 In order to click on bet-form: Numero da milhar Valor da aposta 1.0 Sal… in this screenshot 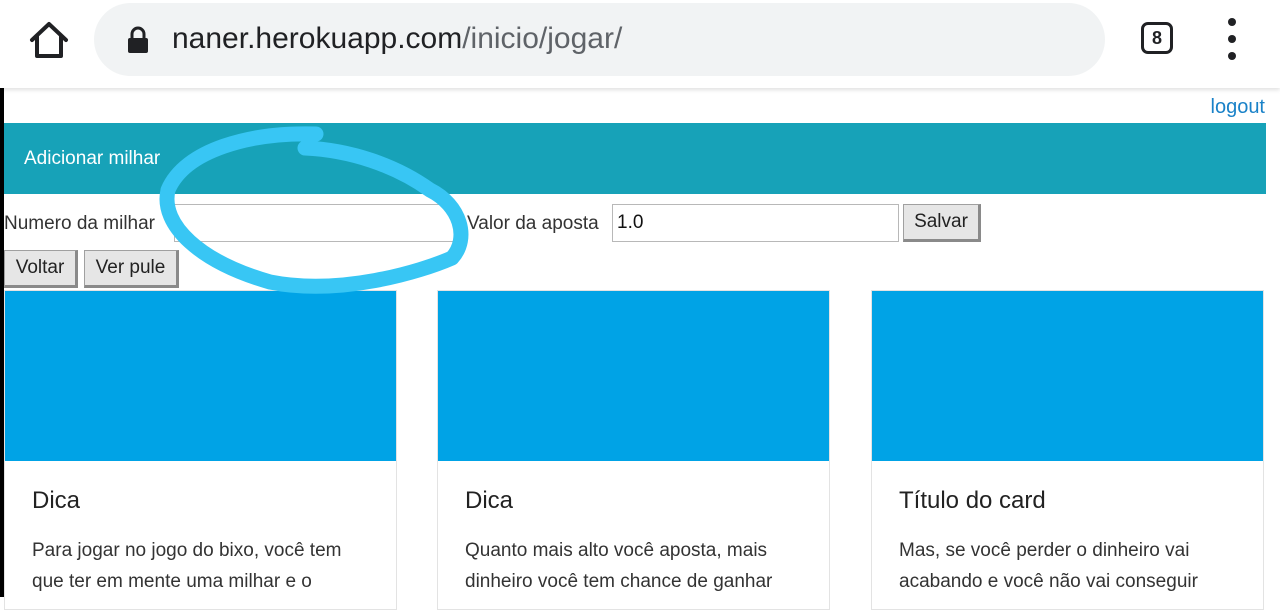, I will do `click(639, 224)`.